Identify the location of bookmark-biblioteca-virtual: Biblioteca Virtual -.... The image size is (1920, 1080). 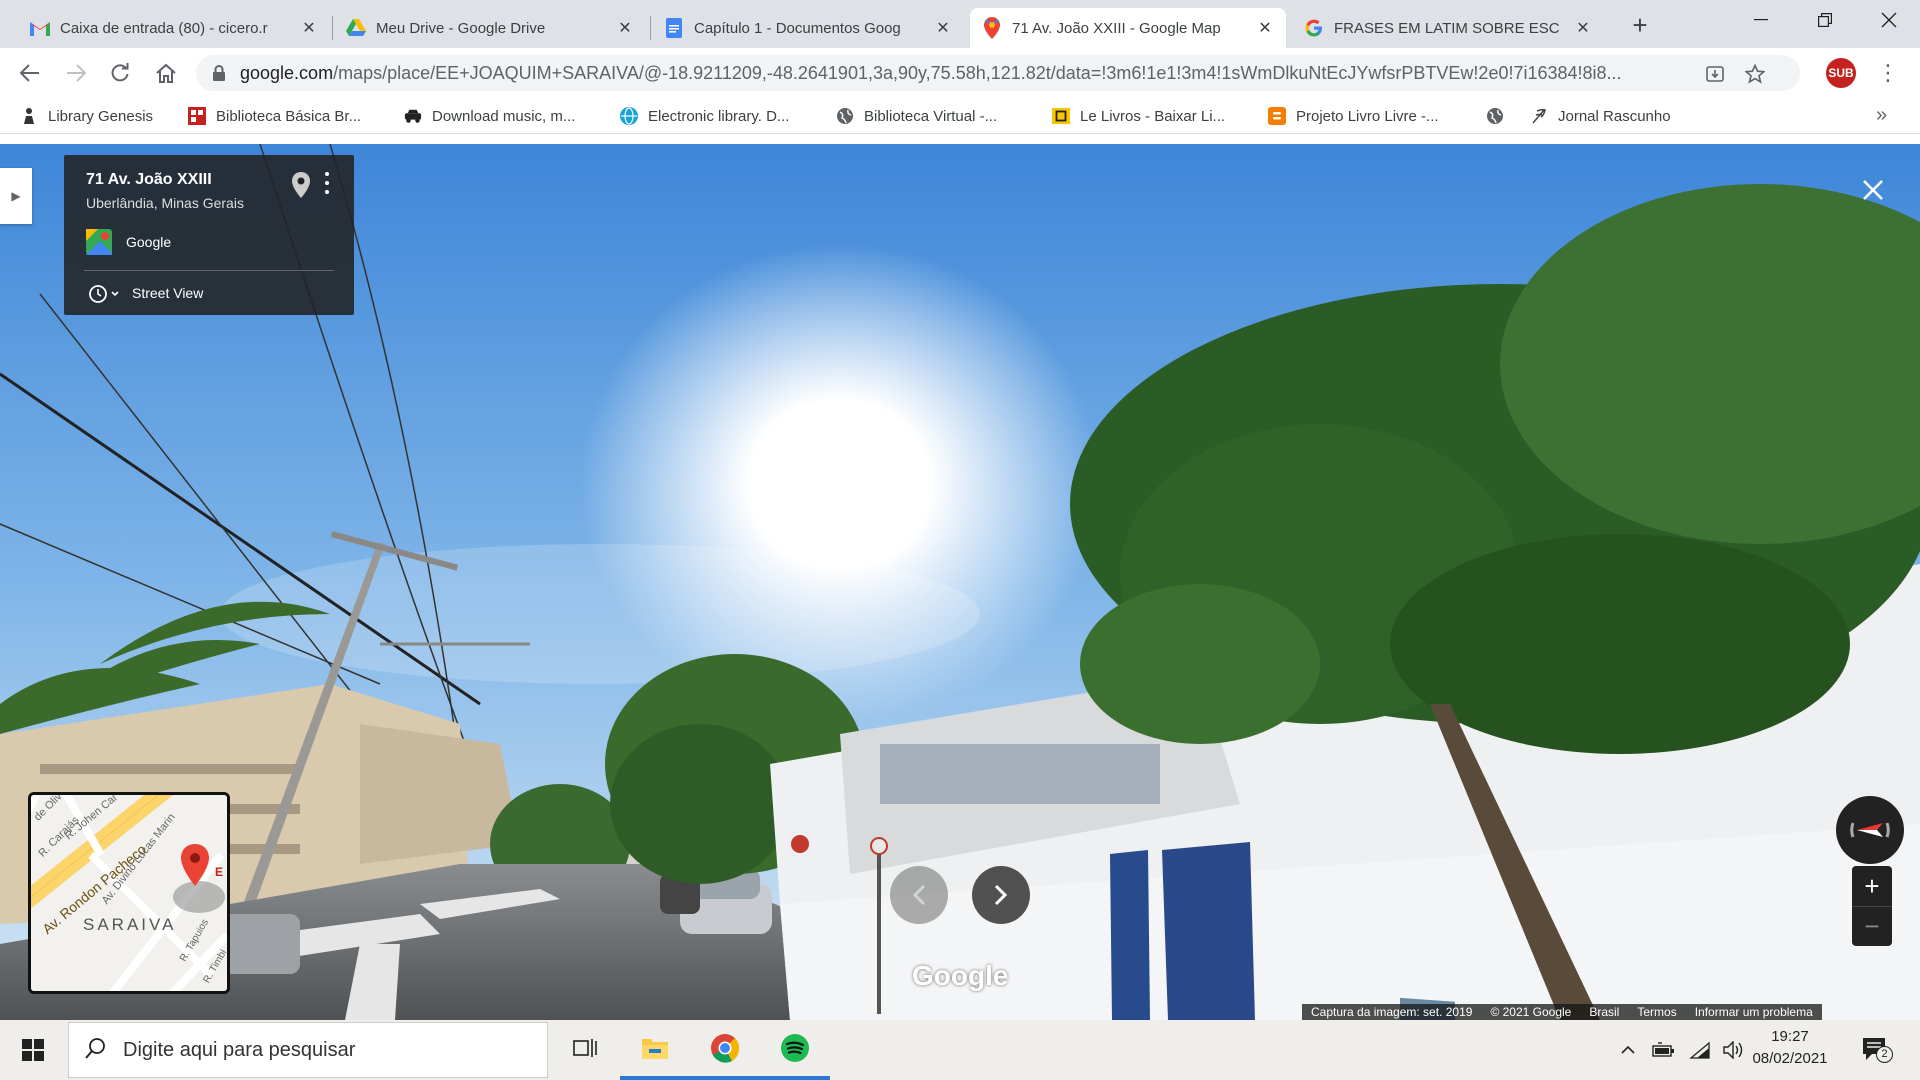
(916, 116).